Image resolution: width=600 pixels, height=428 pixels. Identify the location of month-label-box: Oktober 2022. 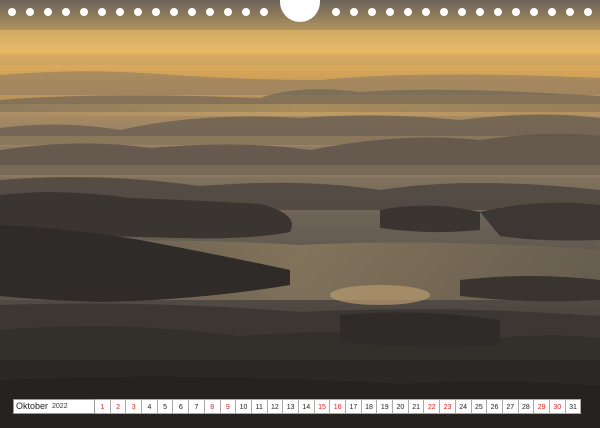
(54, 406).